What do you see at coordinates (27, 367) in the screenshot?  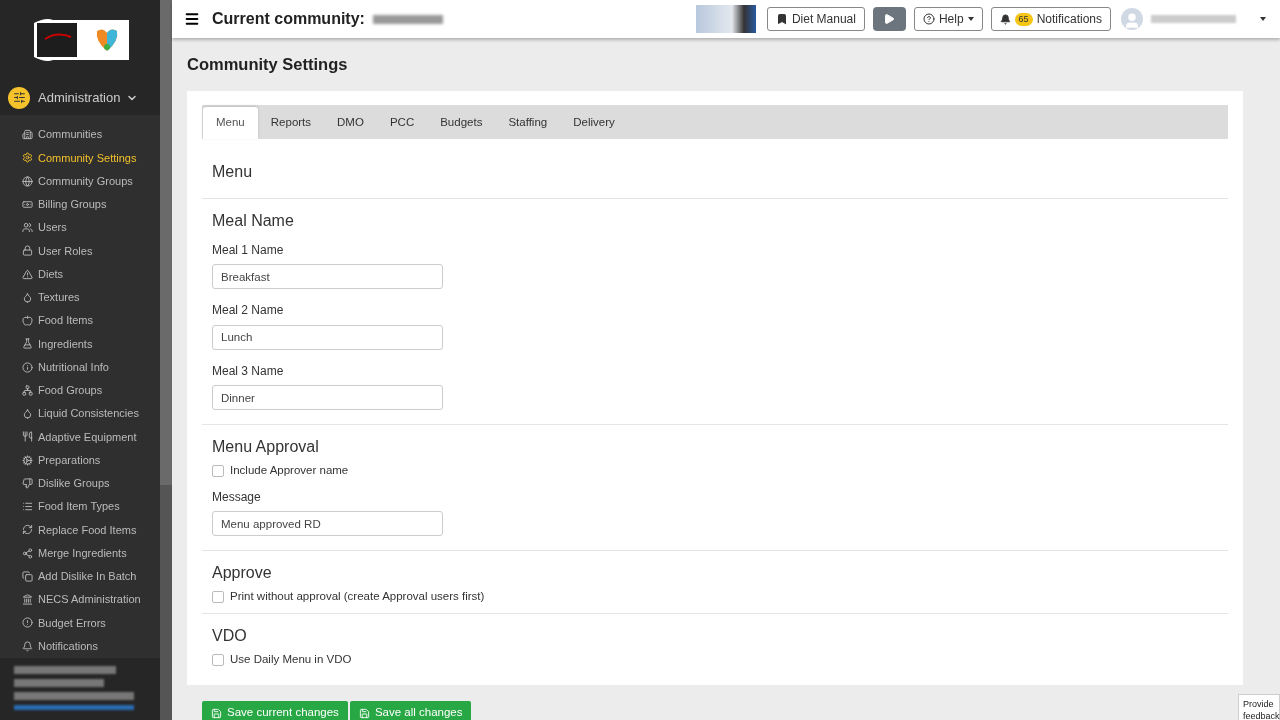 I see `info-icon` at bounding box center [27, 367].